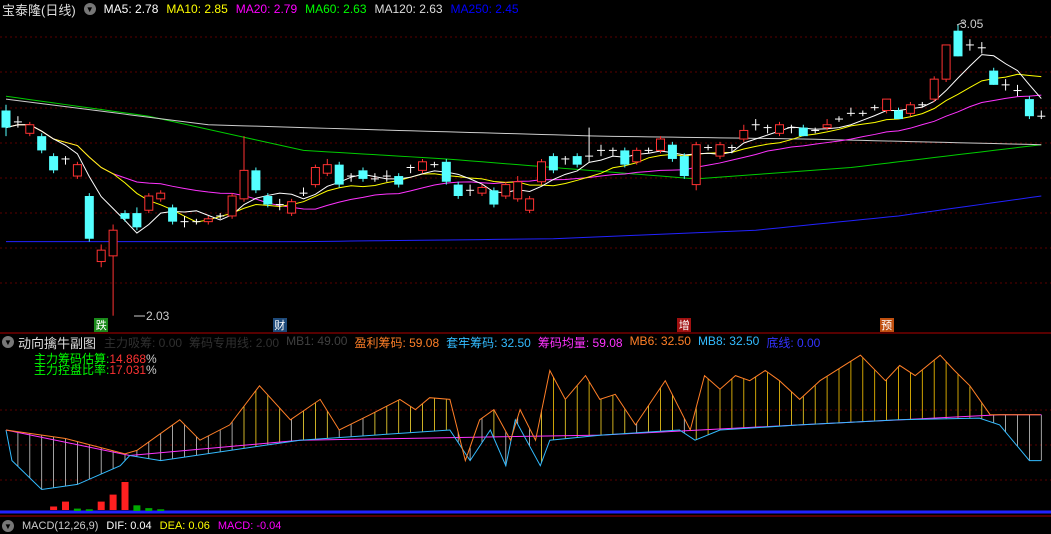 This screenshot has width=1051, height=534. Describe the element at coordinates (660, 340) in the screenshot. I see `indicator-legend-item: MB6: 32.50` at that location.